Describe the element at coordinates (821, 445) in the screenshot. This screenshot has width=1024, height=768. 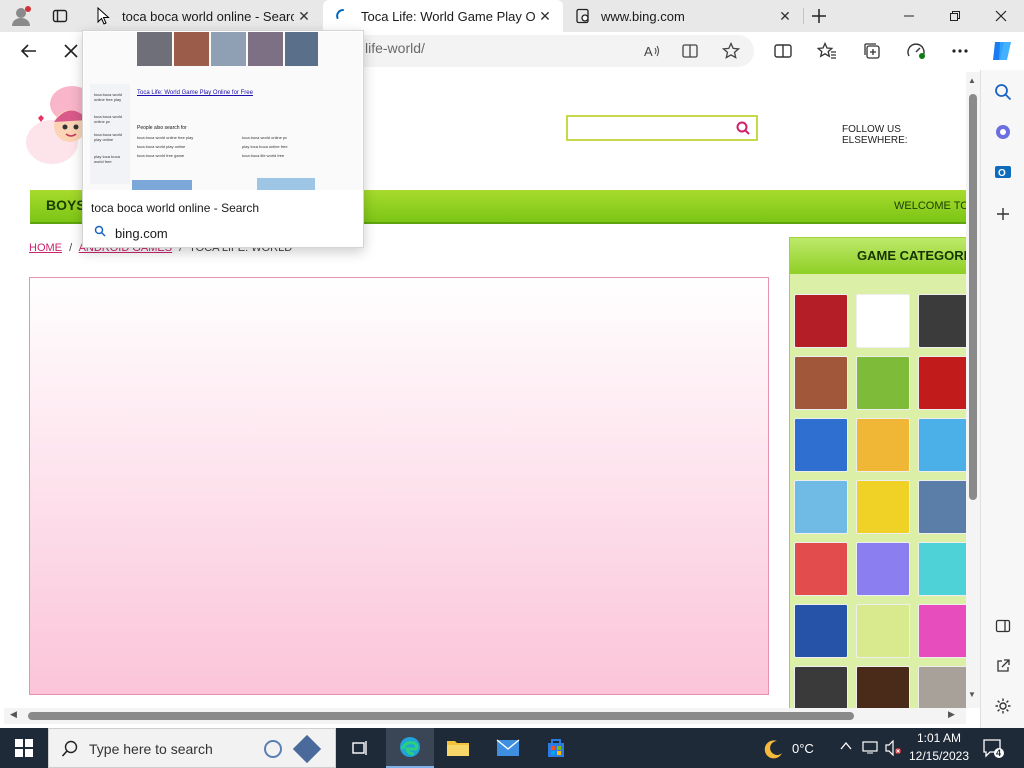
I see `category-tile-brawl-stars` at that location.